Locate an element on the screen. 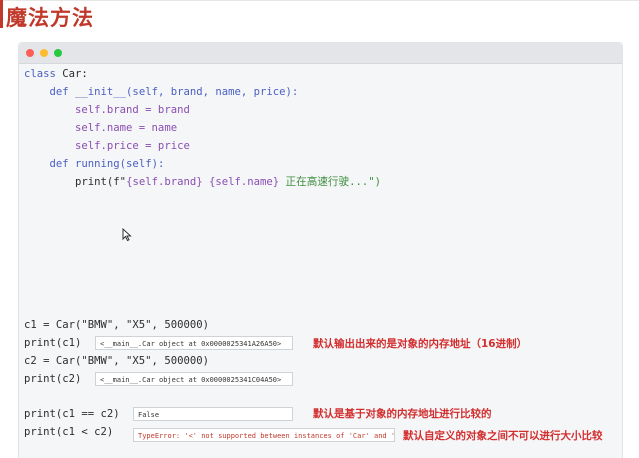 Image resolution: width=639 pixels, height=458 pixels. c1-assign-line: c1 = Car("BMW", "X5", 500000) is located at coordinates (116, 325).